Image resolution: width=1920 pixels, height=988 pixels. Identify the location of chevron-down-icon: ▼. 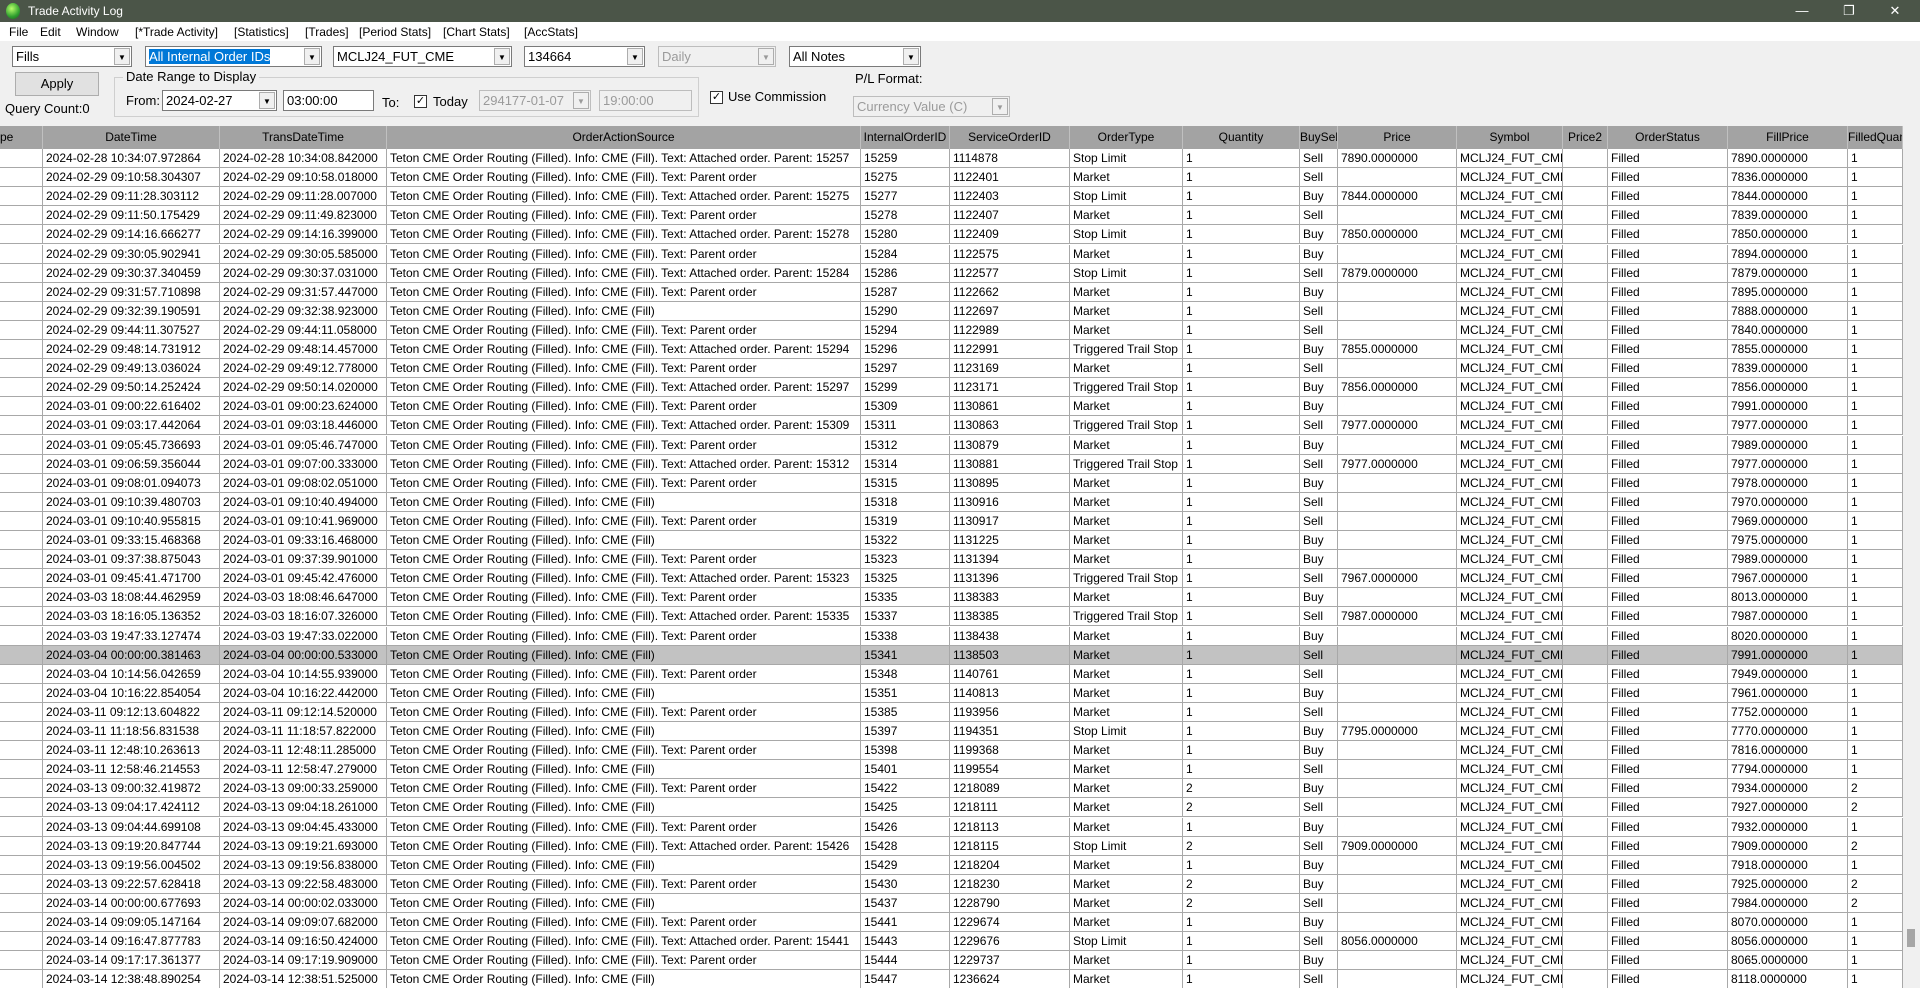
(267, 100).